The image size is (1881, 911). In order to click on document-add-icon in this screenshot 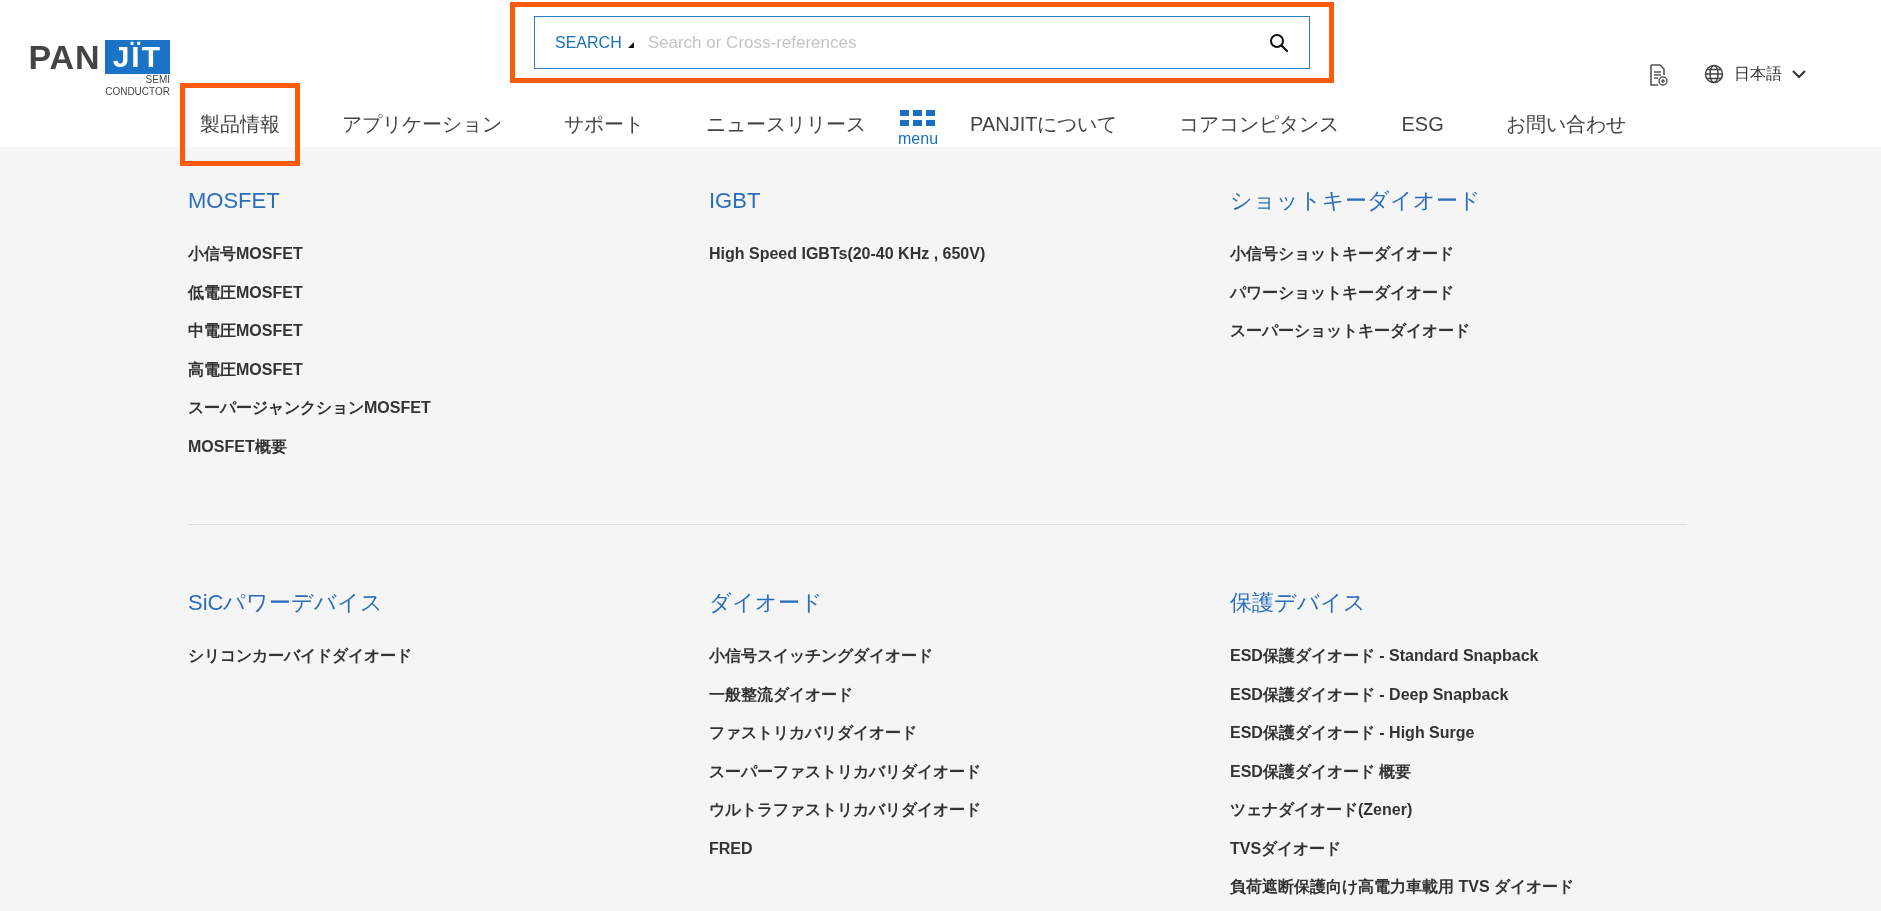, I will do `click(1659, 75)`.